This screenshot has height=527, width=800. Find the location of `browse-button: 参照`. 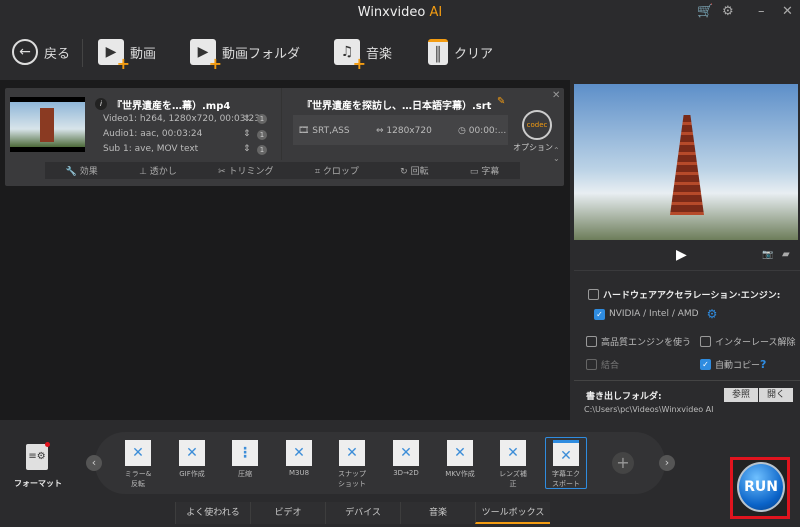

browse-button: 参照 is located at coordinates (741, 395).